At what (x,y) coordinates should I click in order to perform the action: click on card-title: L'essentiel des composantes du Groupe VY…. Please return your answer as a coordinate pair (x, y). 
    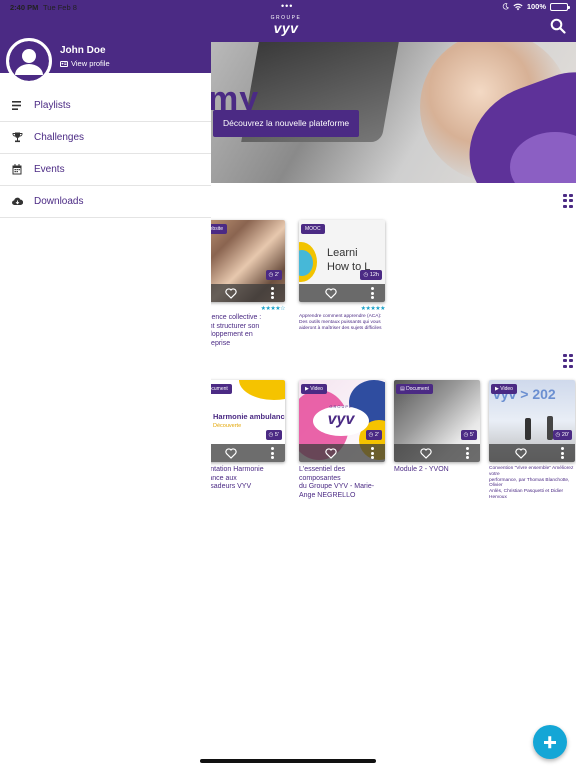
    Looking at the image, I should click on (342, 483).